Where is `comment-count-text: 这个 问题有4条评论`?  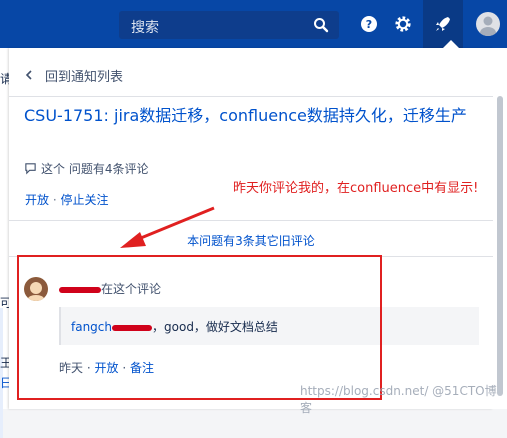
comment-count-text: 这个 问题有4条评论 is located at coordinates (95, 169).